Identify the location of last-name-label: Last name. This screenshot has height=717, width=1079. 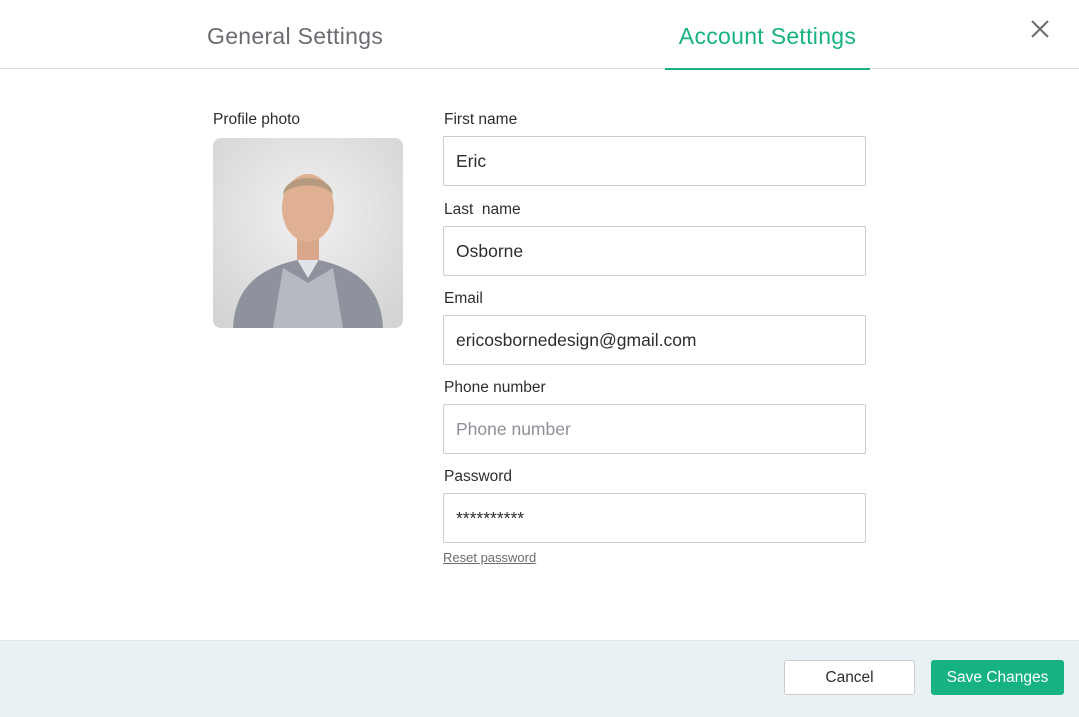
(482, 209).